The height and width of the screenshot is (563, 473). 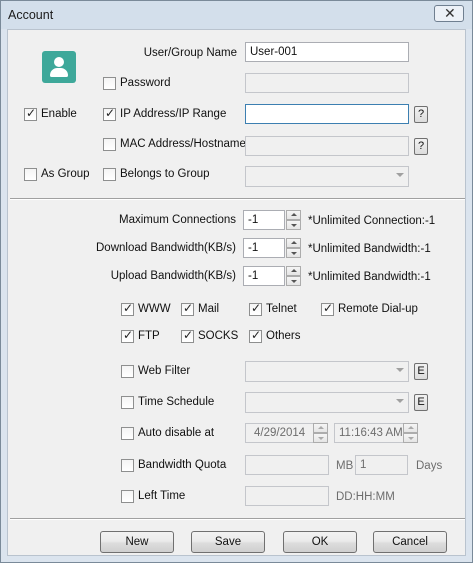 I want to click on left-time-format: DD:HH:MM, so click(x=365, y=497).